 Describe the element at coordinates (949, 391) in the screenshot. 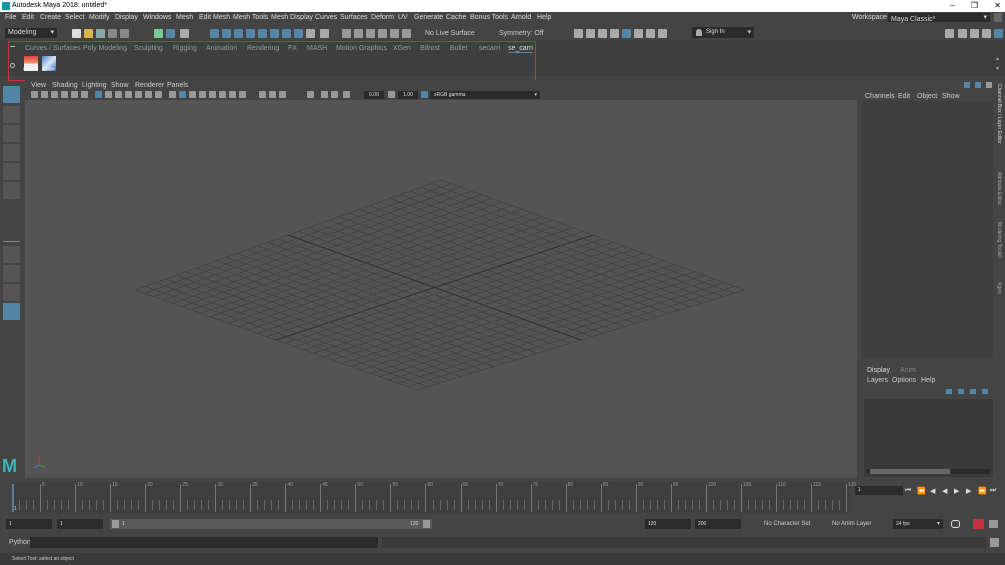

I see `move-layer-up-icon` at that location.